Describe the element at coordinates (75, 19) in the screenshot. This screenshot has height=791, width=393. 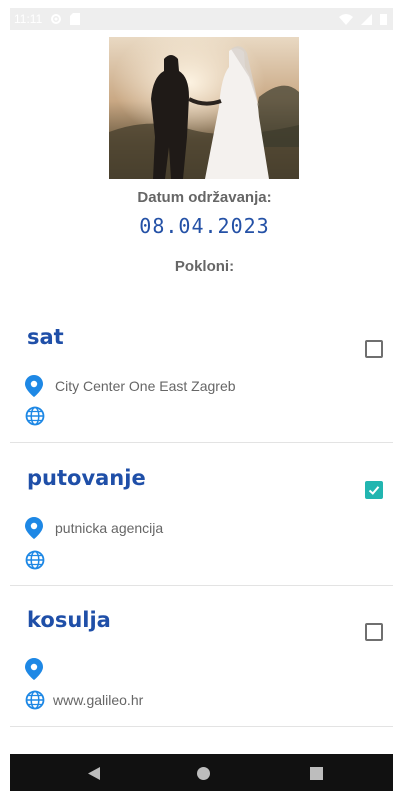
I see `sd-card-icon` at that location.